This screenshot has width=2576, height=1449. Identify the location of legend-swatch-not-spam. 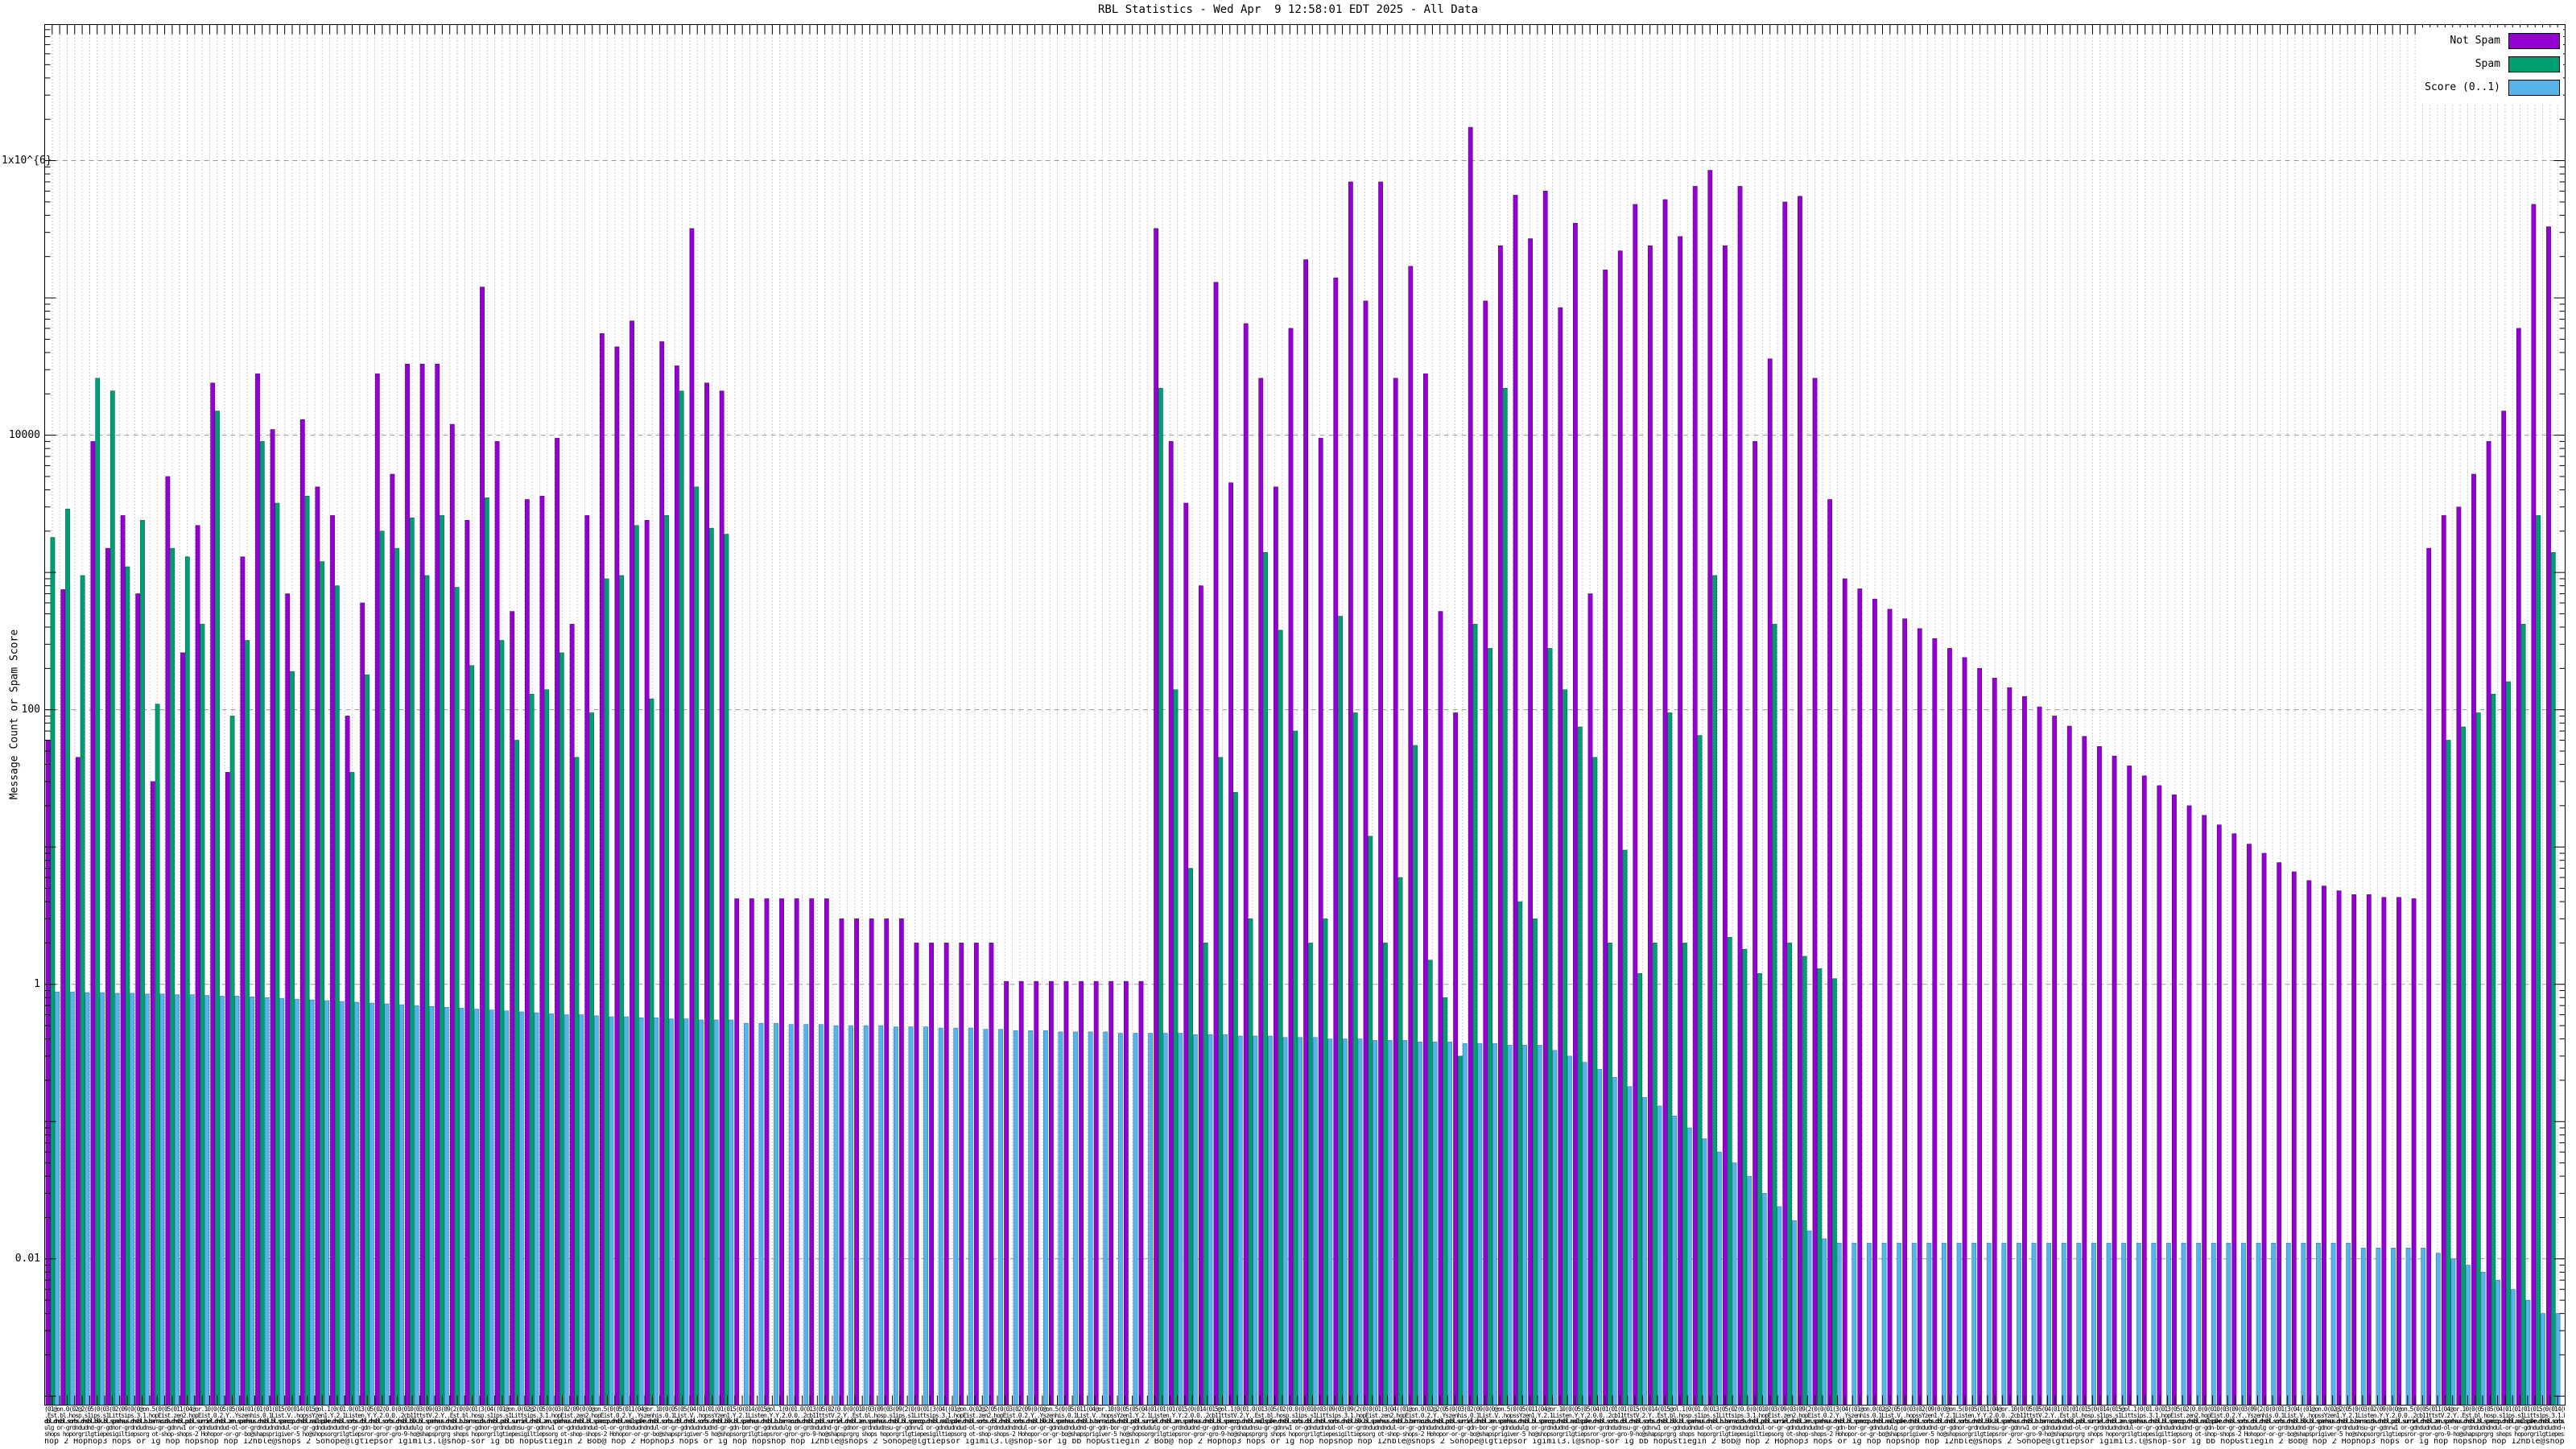
(2534, 40).